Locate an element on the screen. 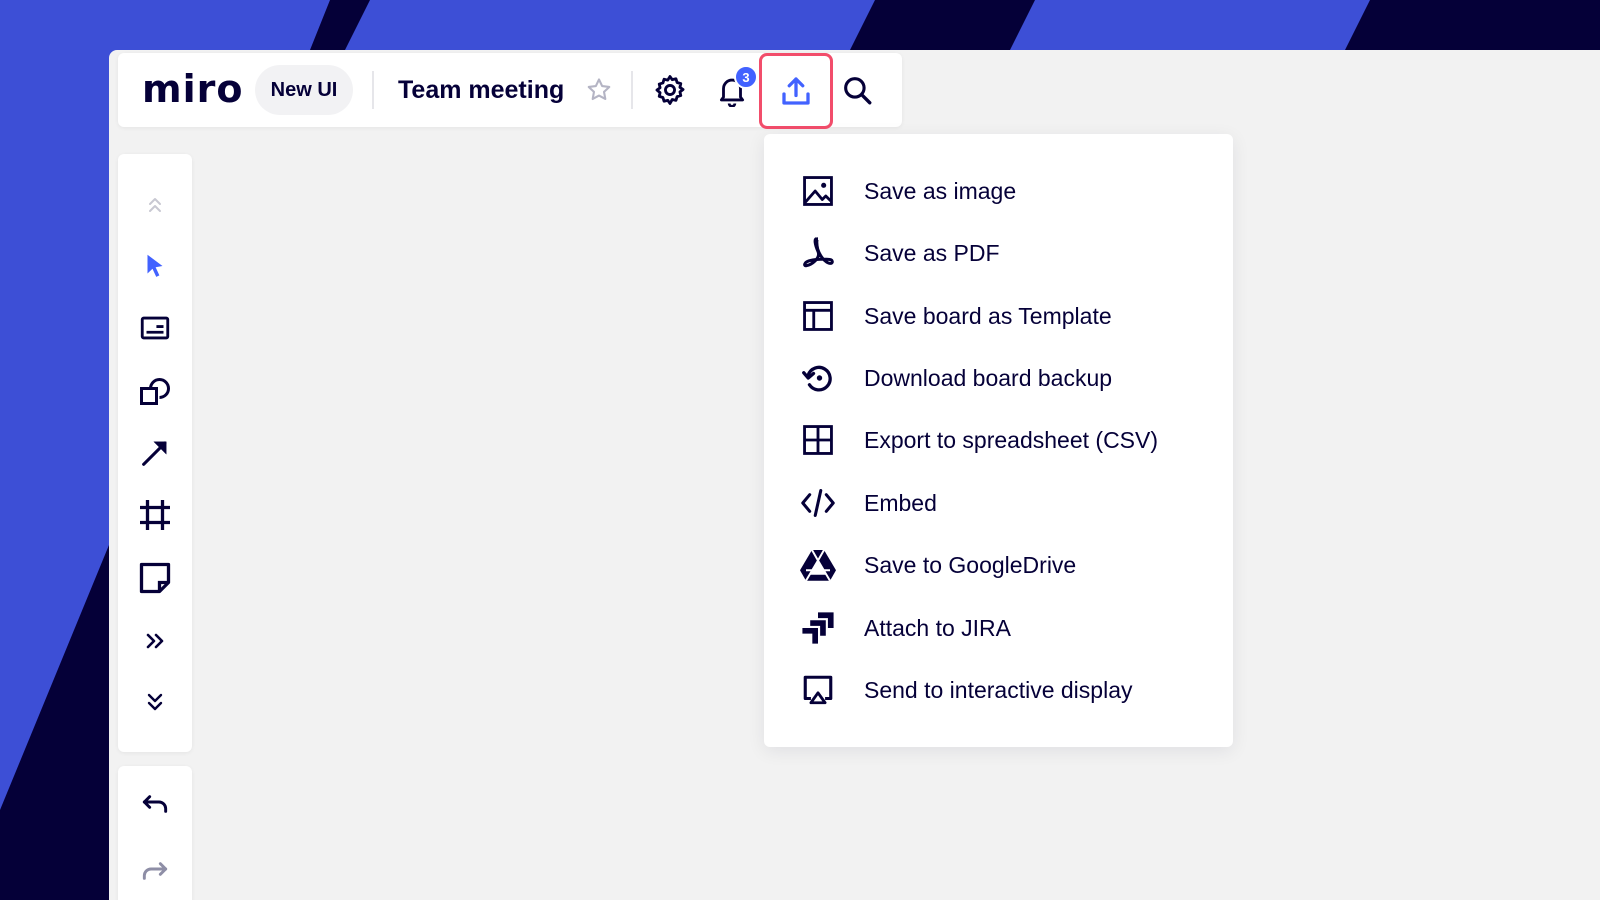 The image size is (1600, 900). gear-icon is located at coordinates (670, 90).